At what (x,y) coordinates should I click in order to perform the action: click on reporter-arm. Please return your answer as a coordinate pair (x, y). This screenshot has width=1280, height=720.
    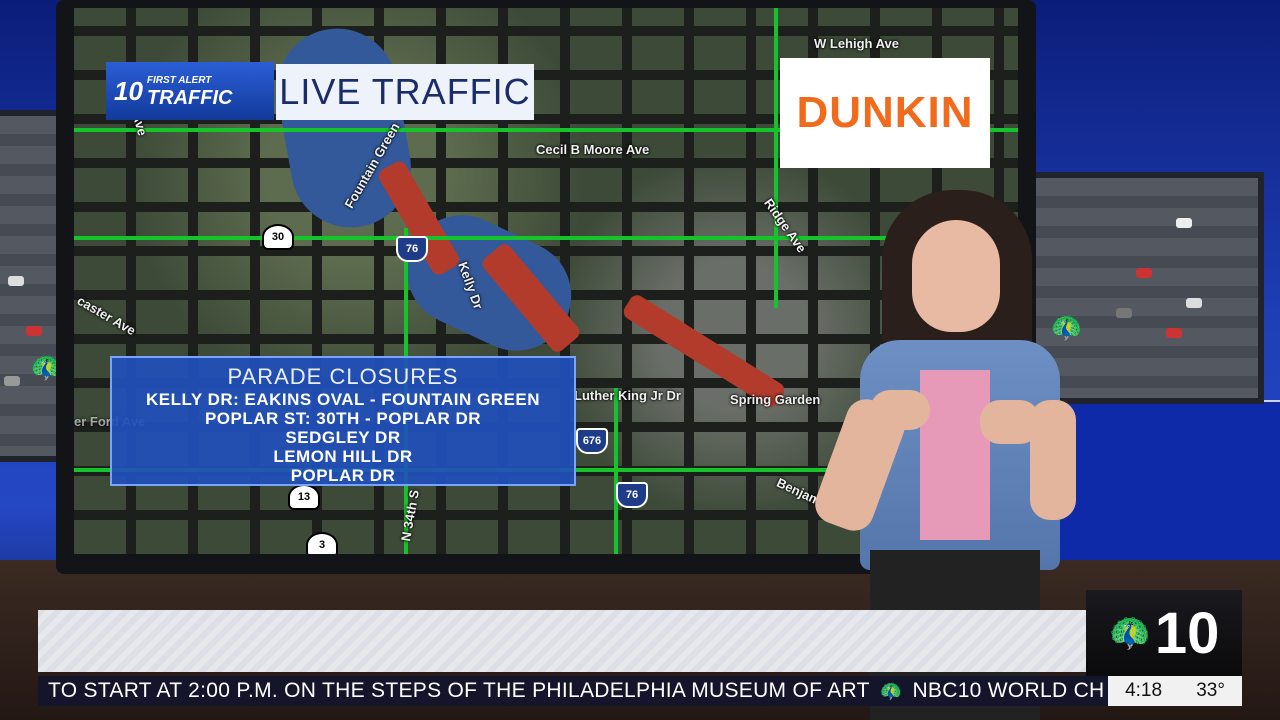
    Looking at the image, I should click on (1053, 460).